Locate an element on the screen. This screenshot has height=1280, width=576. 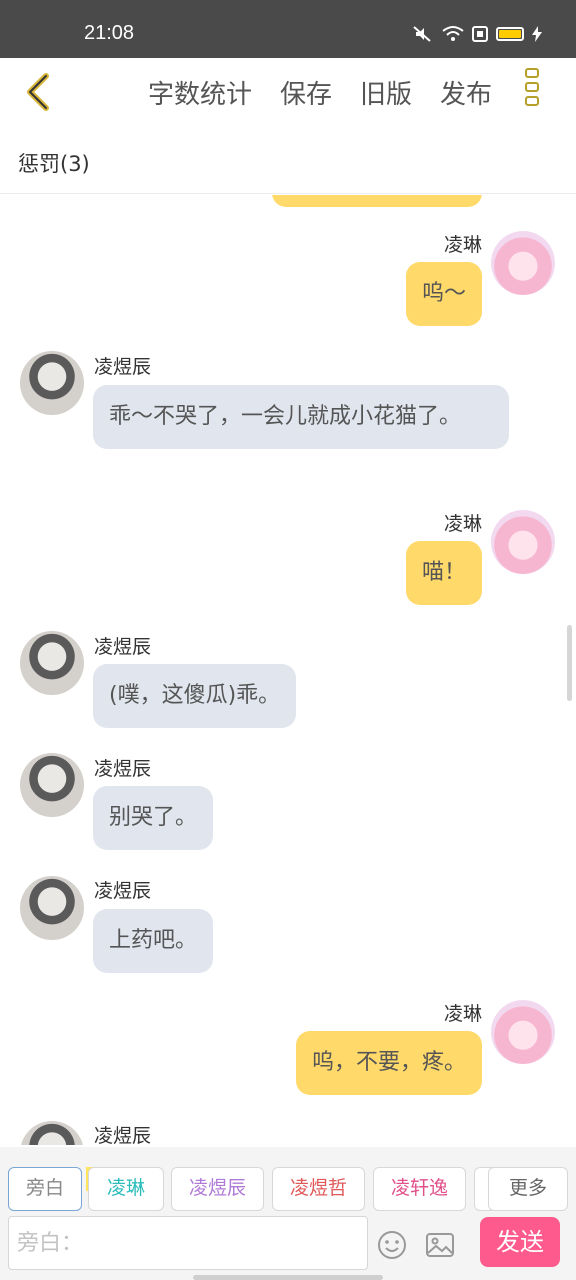
character-button-lingyuchen: 凌煜辰 is located at coordinates (217, 1189).